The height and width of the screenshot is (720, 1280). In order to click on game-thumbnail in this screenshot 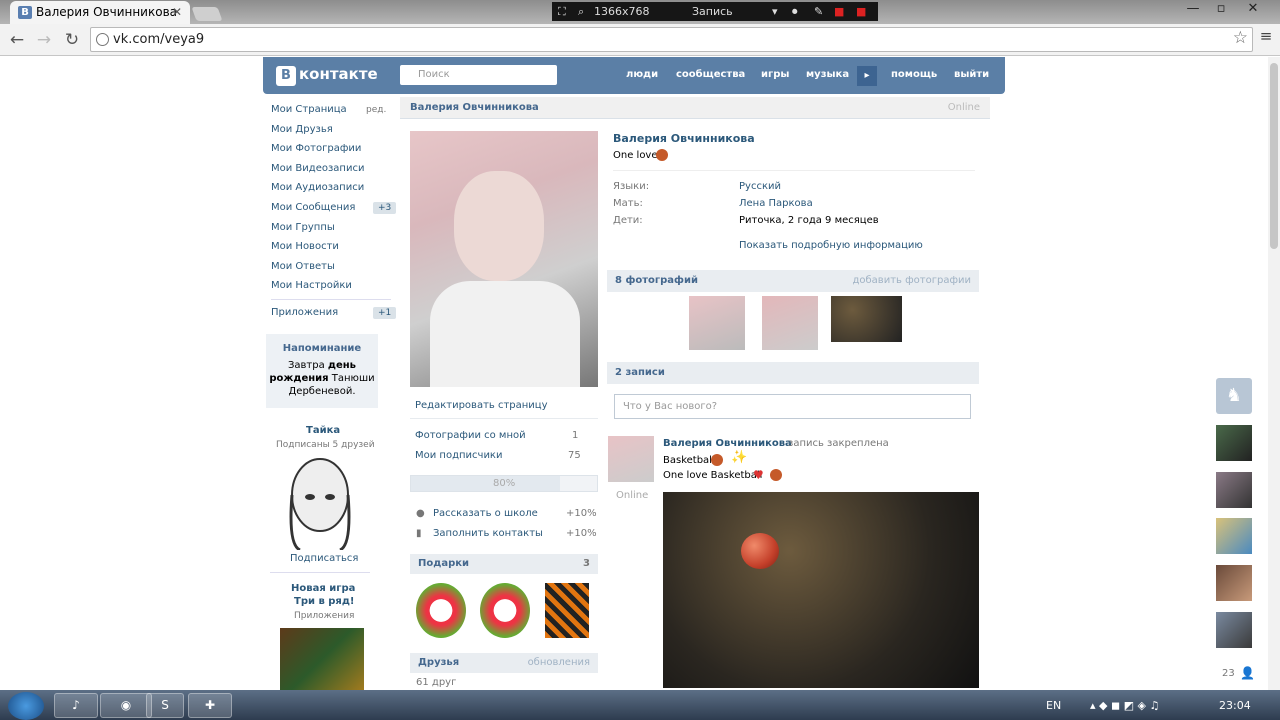, I will do `click(322, 659)`.